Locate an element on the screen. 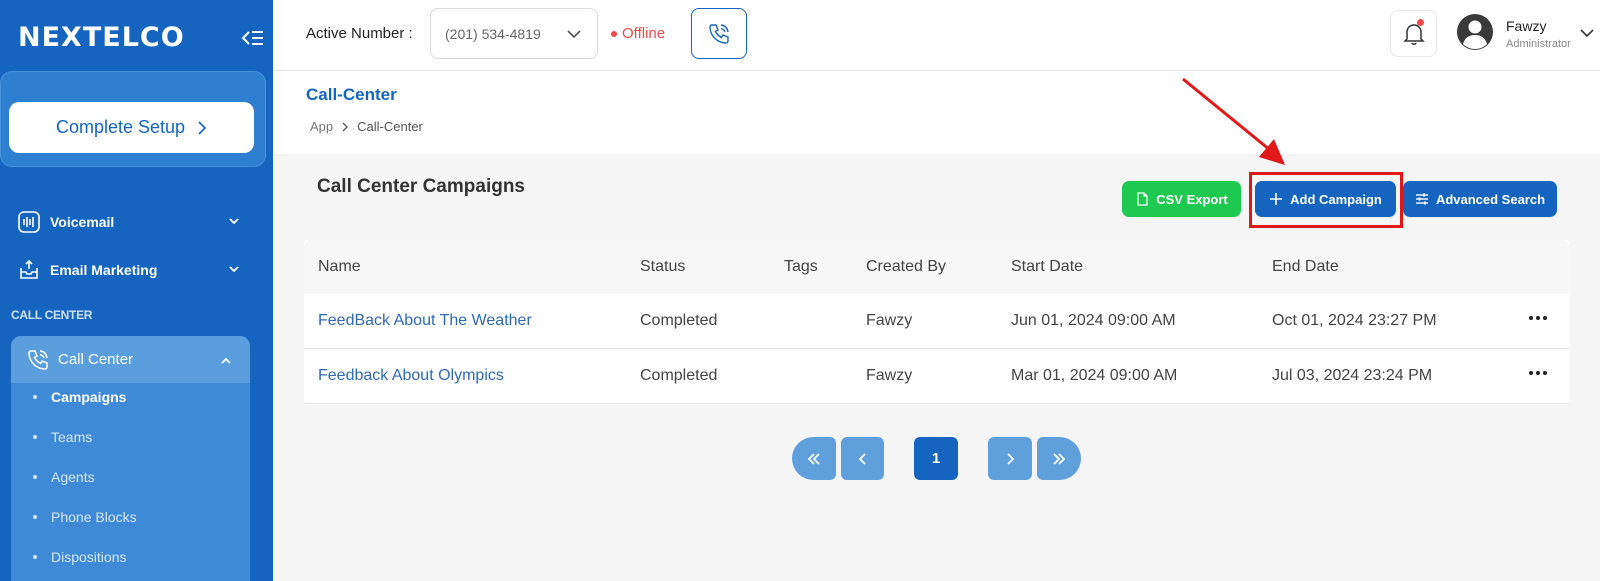 This screenshot has height=581, width=1600. csv-export-label: CSV Export is located at coordinates (1192, 199).